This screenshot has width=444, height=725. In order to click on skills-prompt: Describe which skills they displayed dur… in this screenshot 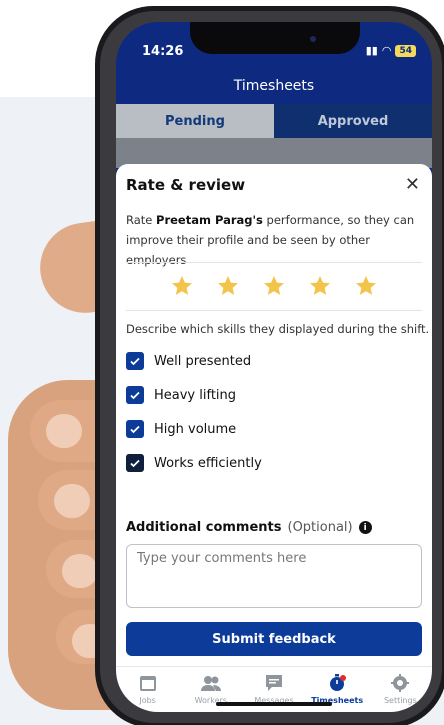, I will do `click(278, 329)`.